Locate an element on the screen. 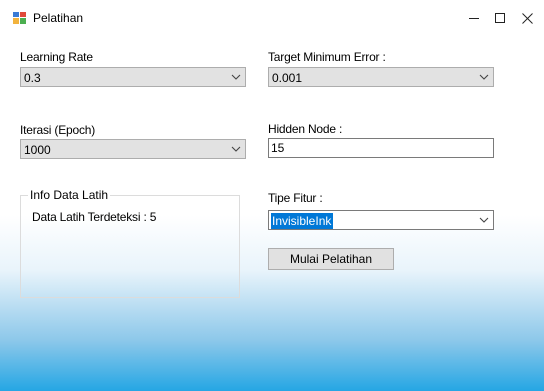 This screenshot has height=391, width=544. learning-rate-dropdown: 0.3 is located at coordinates (133, 77).